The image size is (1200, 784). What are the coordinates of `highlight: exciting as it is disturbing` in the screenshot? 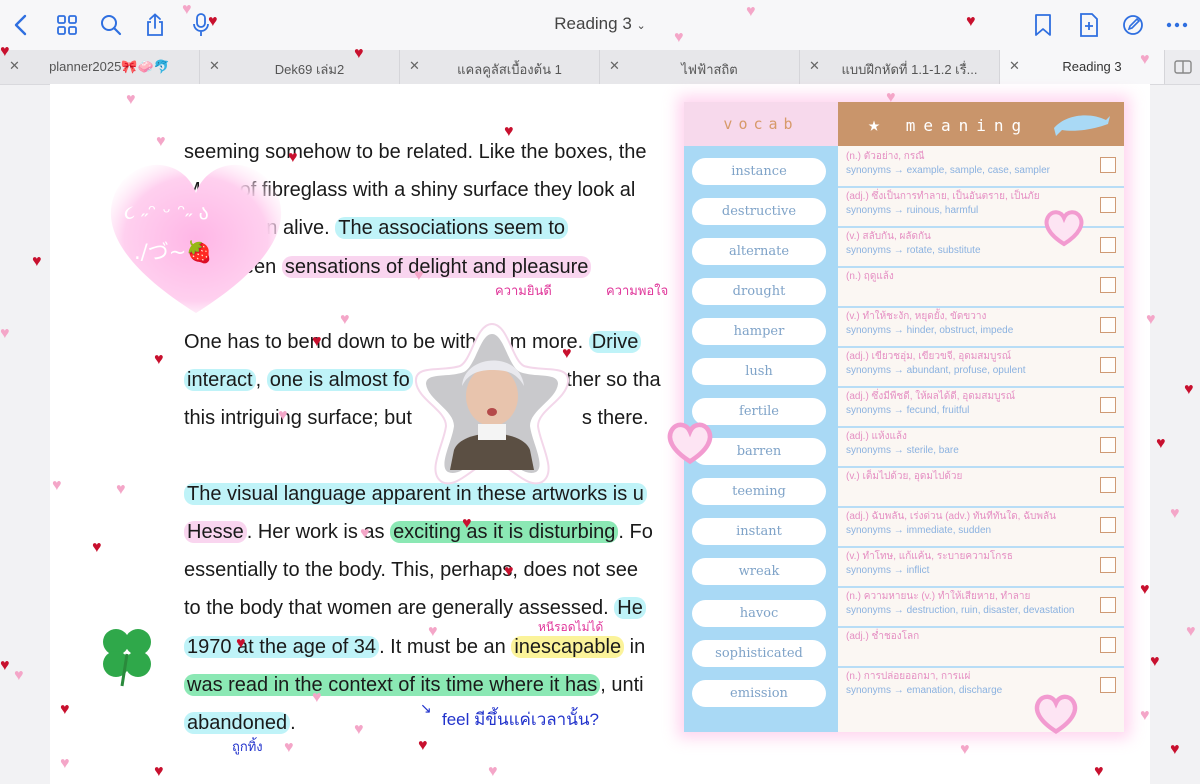 It's located at (504, 532).